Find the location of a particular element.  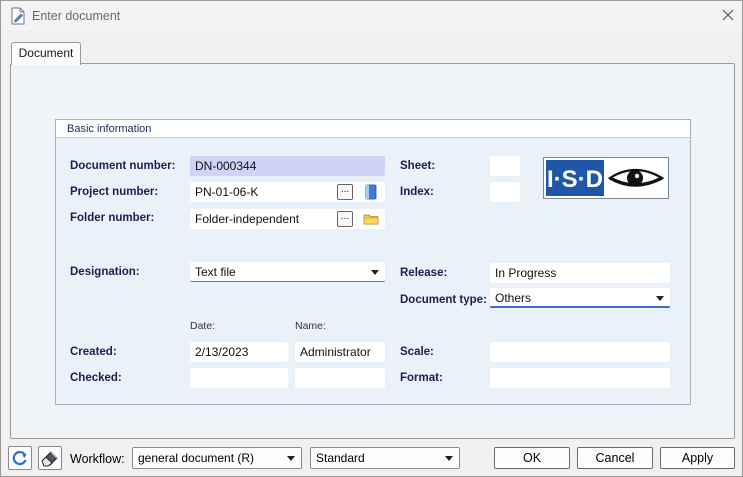

created-date-field: 2/13/2023 is located at coordinates (239, 352).